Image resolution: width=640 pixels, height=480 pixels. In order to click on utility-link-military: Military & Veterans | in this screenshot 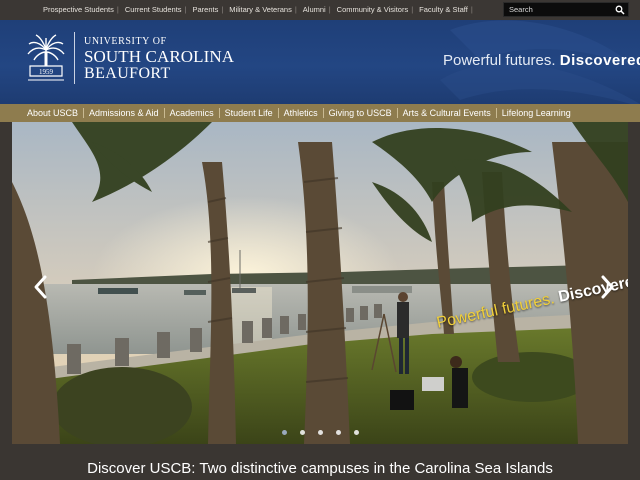, I will do `click(262, 9)`.